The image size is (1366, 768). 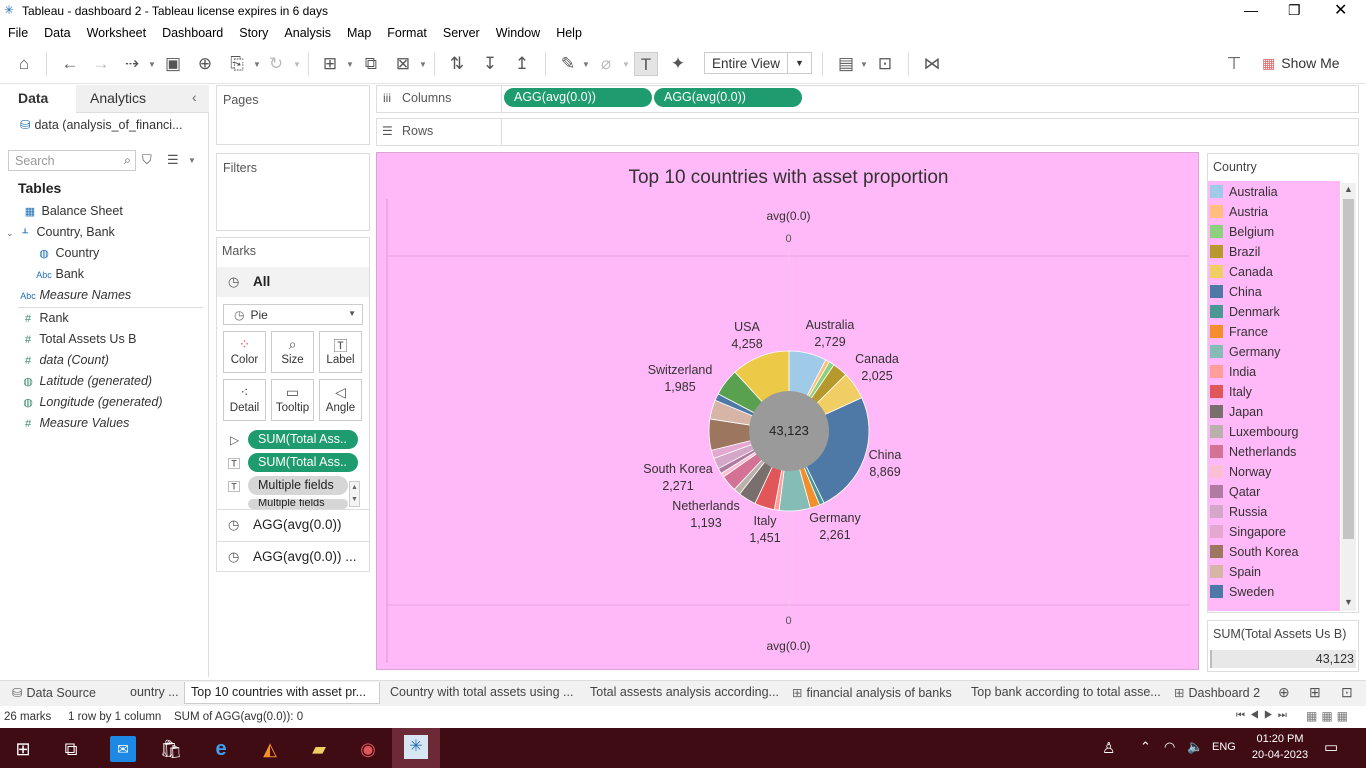 I want to click on legend-item: India, so click(x=1274, y=375).